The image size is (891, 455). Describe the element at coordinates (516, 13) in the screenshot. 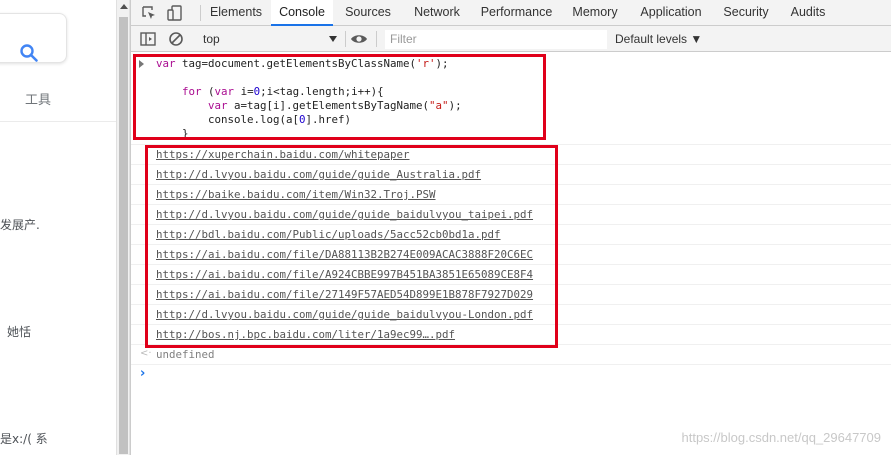

I see `tab-performance: Performance` at that location.